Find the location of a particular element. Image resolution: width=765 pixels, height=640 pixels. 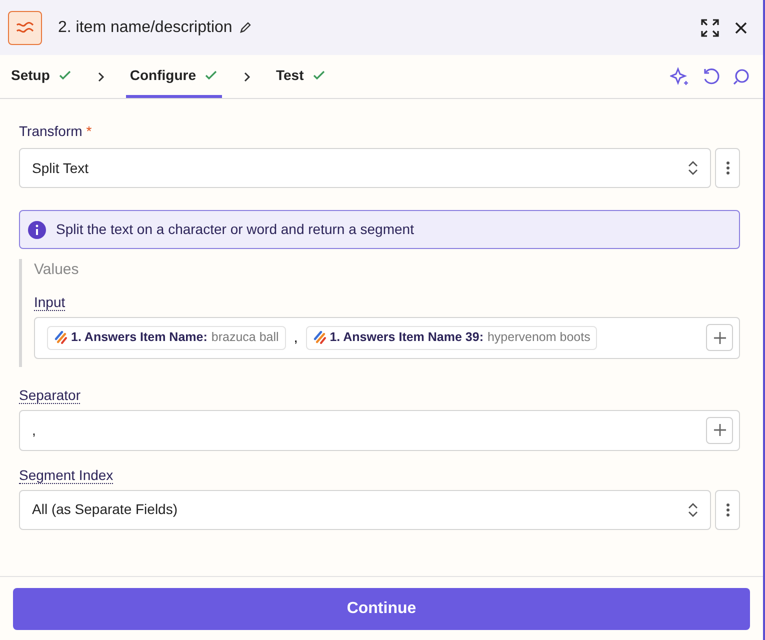

close-icon is located at coordinates (741, 28).